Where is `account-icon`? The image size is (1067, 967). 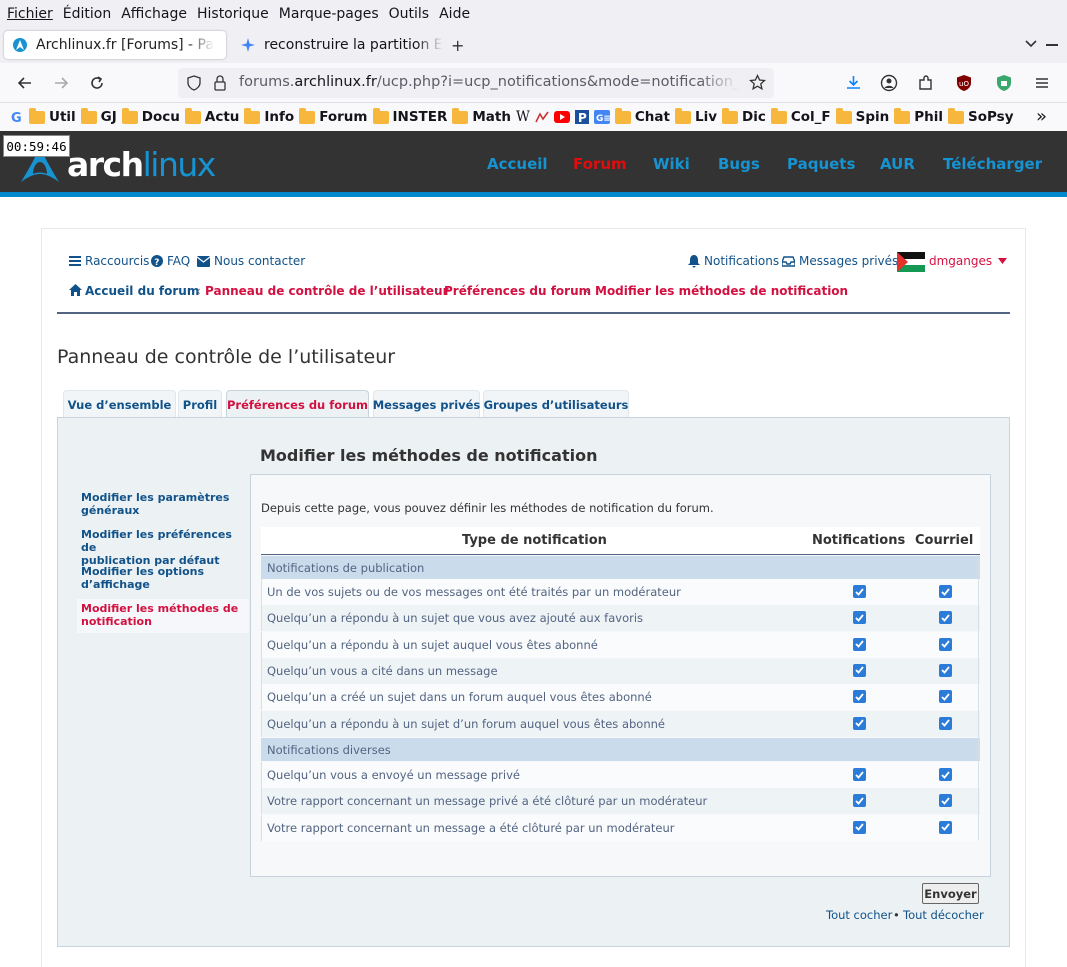 account-icon is located at coordinates (889, 83).